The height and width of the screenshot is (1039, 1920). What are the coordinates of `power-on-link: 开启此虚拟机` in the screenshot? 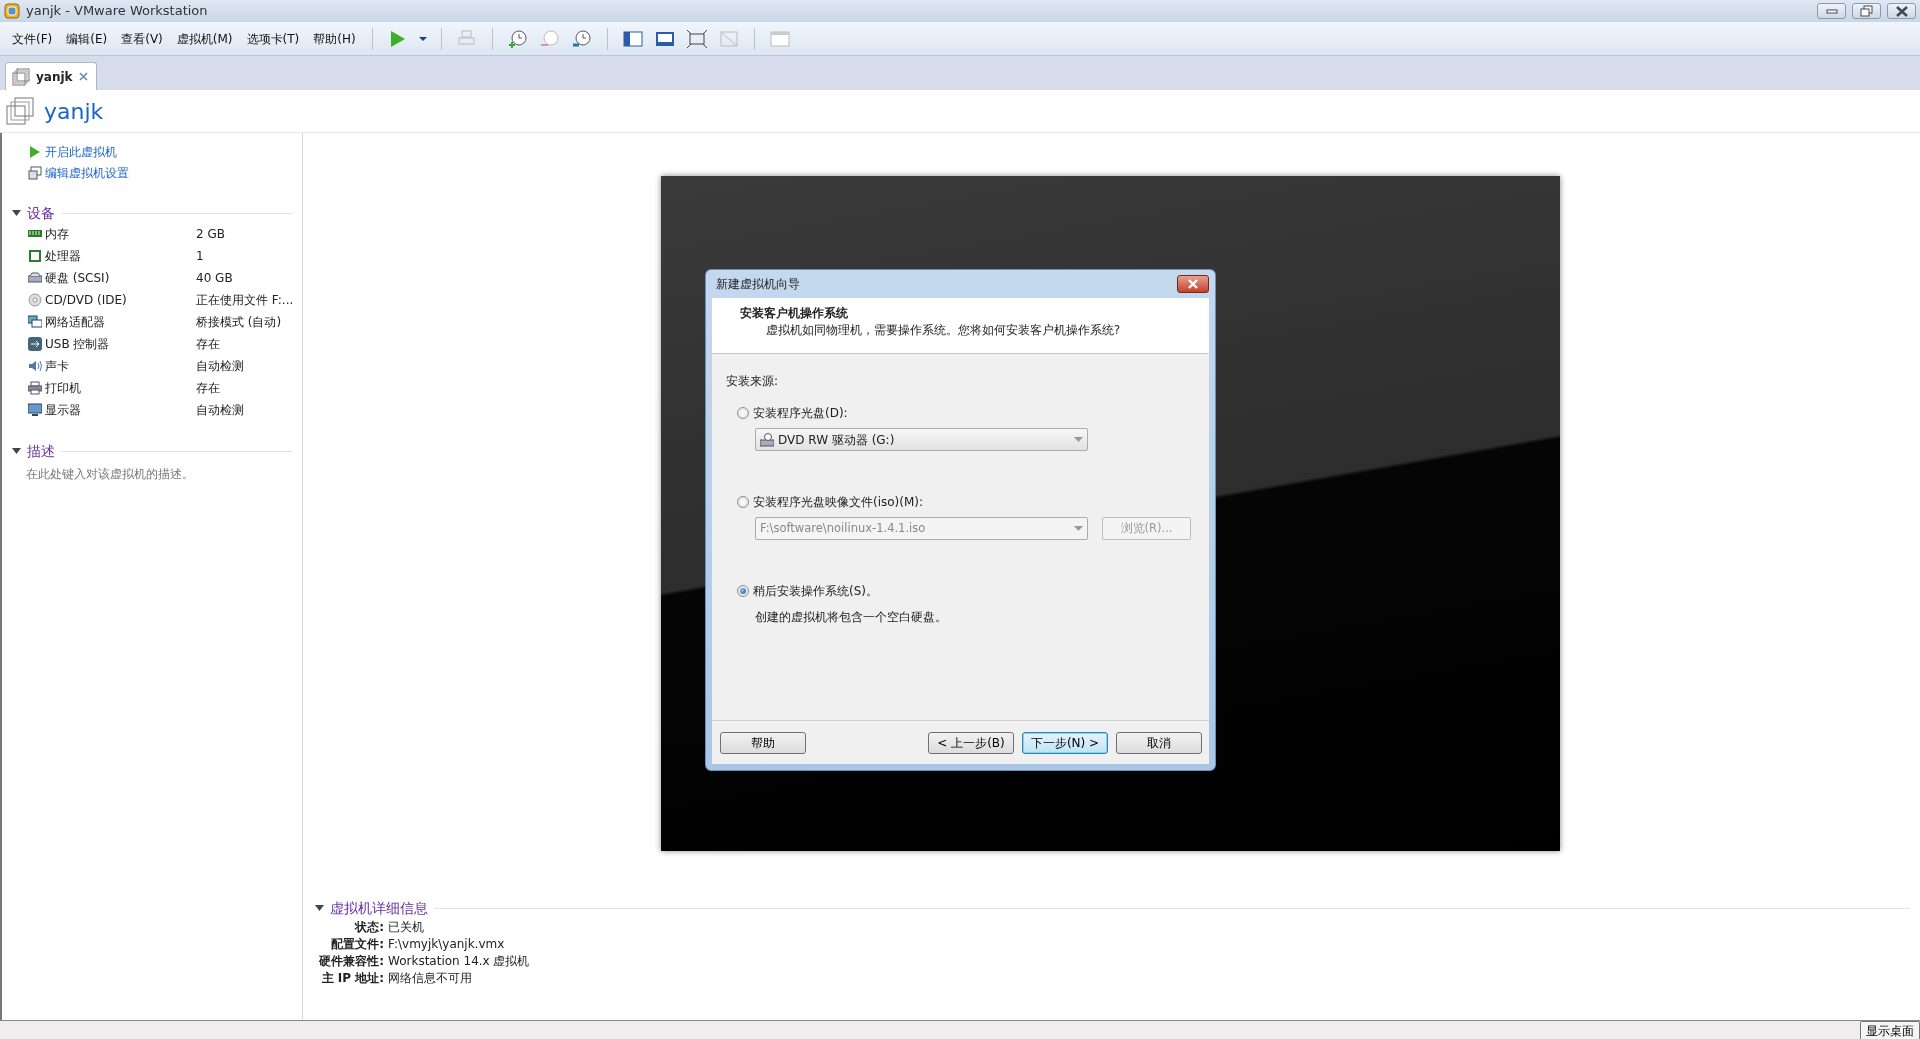 It's located at (67, 151).